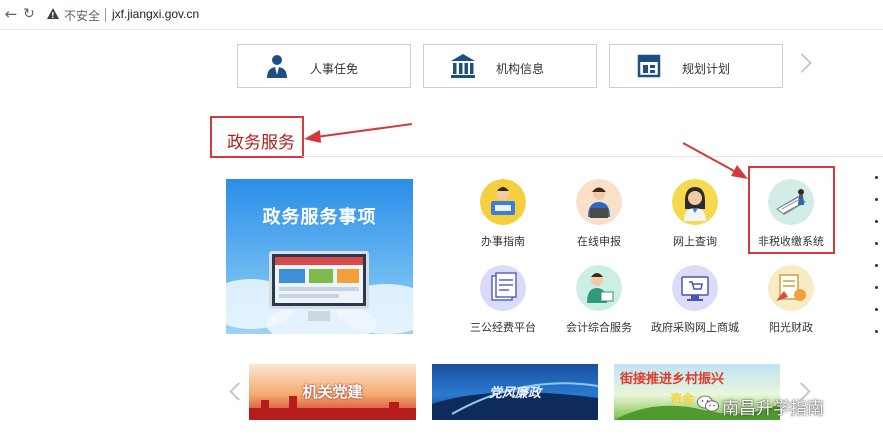 The image size is (883, 442). Describe the element at coordinates (155, 14) in the screenshot. I see `url-field: jxf.jiangxi.gov.cn` at that location.